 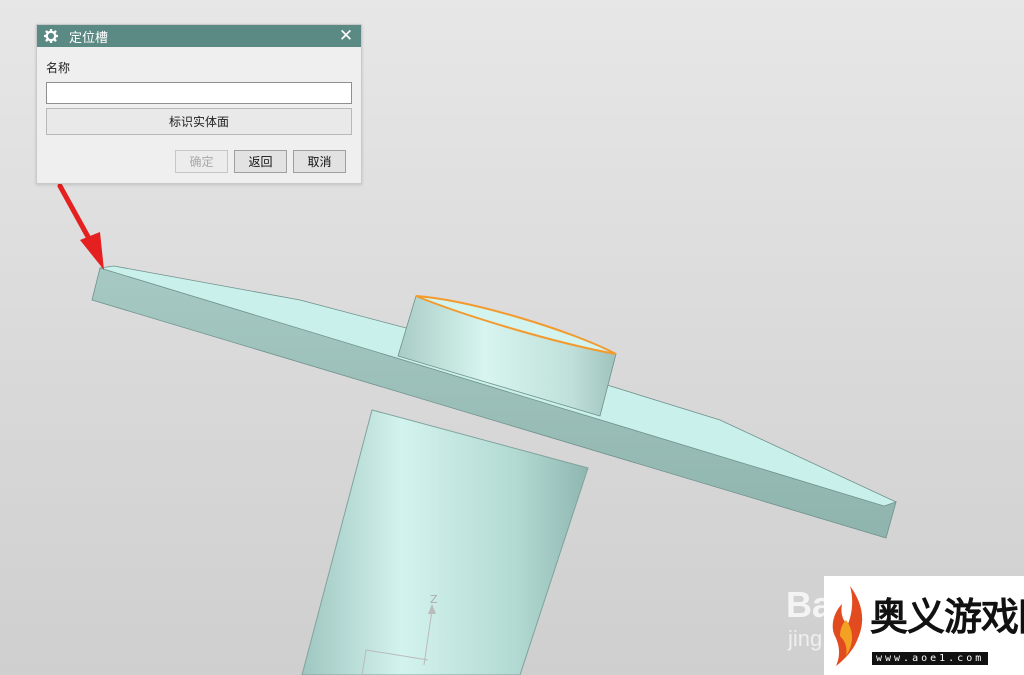 I want to click on cancel-button: 取消, so click(x=319, y=161).